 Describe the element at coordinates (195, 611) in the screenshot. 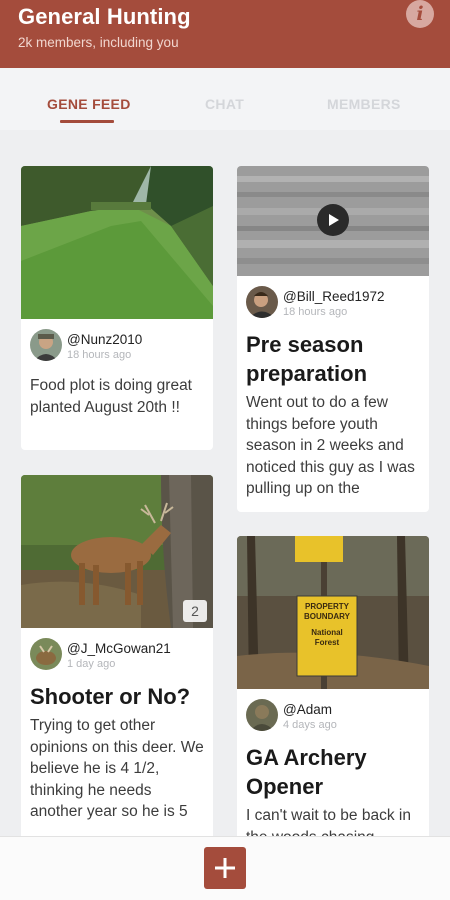

I see `photo-count-badge: 2` at that location.